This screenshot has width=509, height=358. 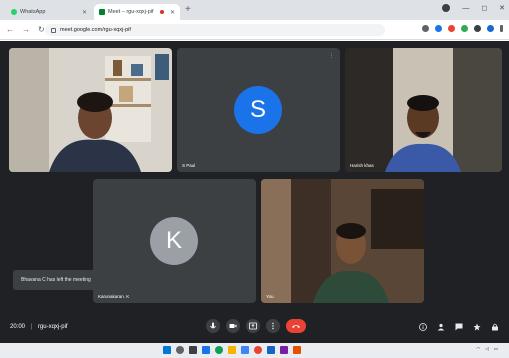 What do you see at coordinates (465, 8) in the screenshot?
I see `minimize-icon: —` at bounding box center [465, 8].